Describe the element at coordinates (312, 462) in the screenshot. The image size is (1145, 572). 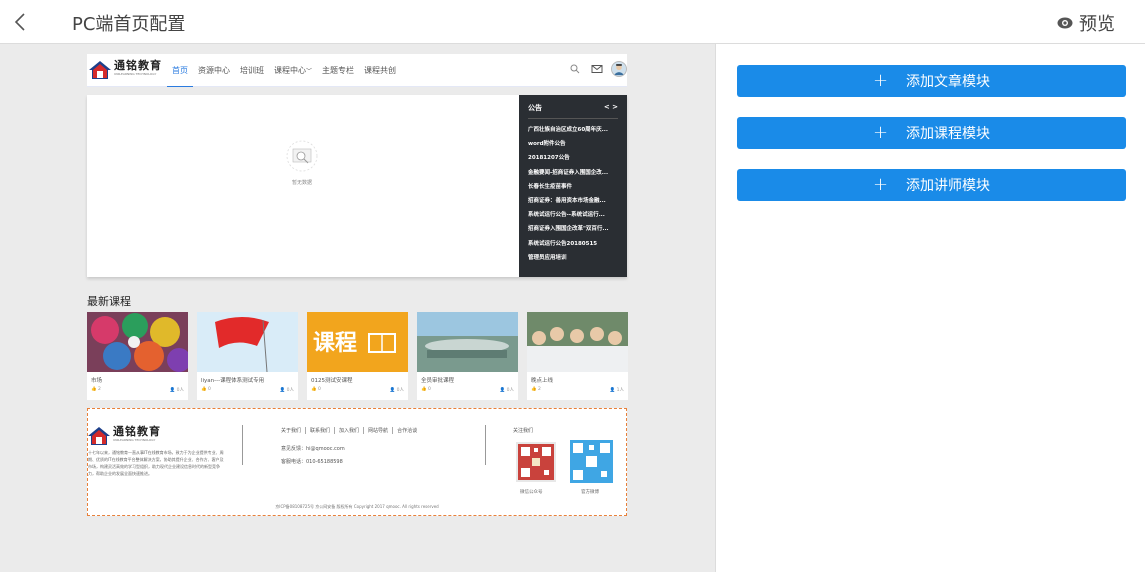
I see `footer-phone: 客服电话：010-65188598` at that location.